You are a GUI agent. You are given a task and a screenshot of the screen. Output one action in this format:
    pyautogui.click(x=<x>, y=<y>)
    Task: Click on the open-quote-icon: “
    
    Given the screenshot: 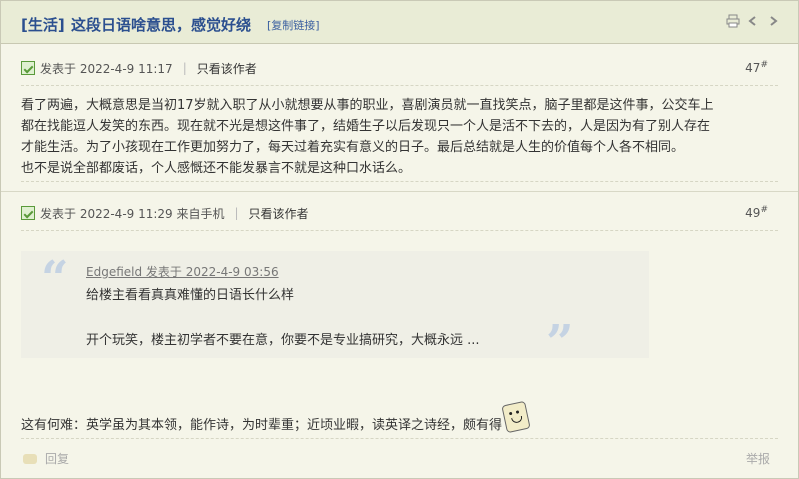 What is the action you would take?
    pyautogui.click(x=55, y=279)
    